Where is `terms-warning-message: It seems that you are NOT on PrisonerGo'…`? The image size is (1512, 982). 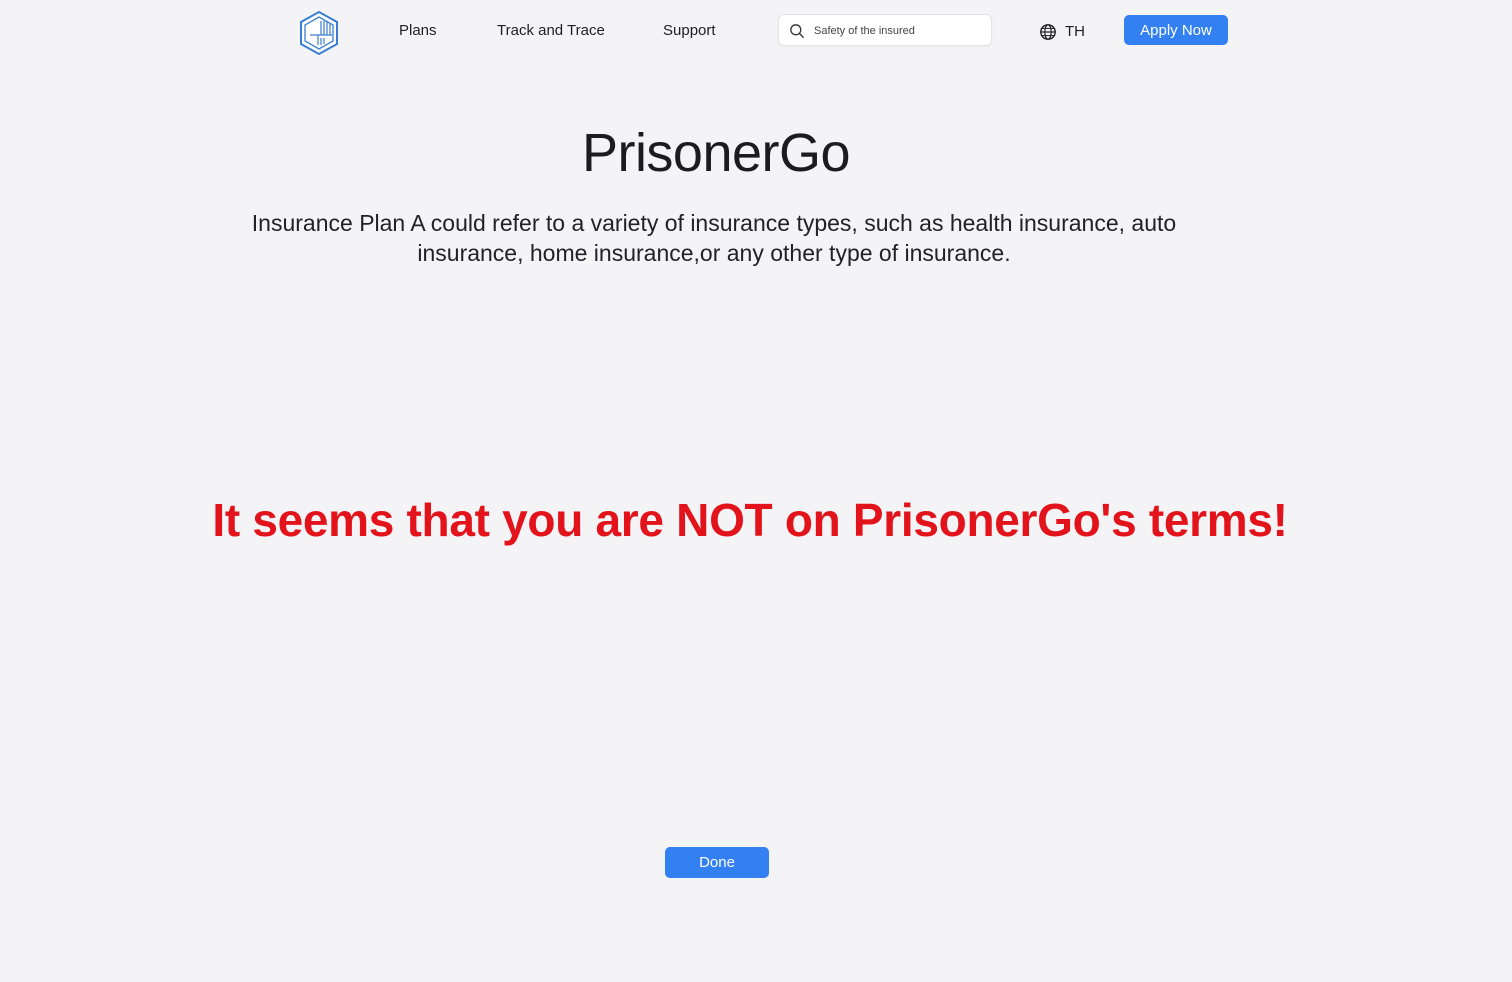
terms-warning-message: It seems that you are NOT on PrisonerGo'… is located at coordinates (750, 520).